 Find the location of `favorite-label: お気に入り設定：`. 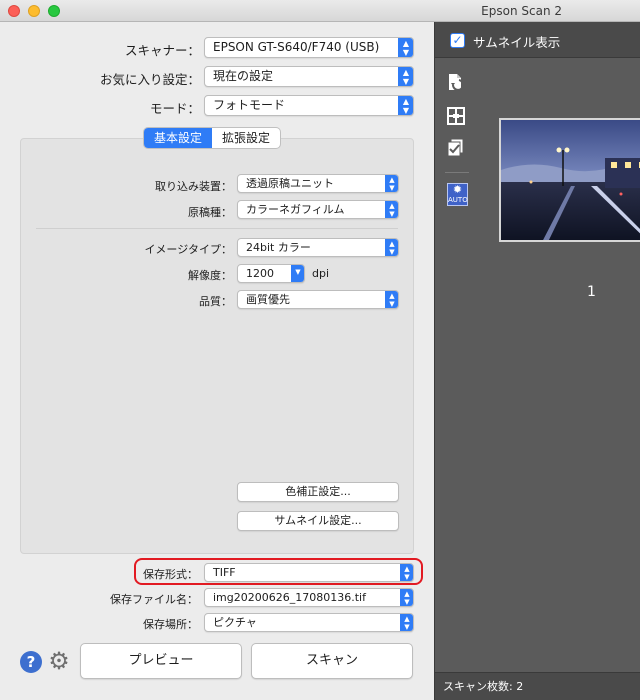

favorite-label: お気に入り設定： is located at coordinates (149, 79).